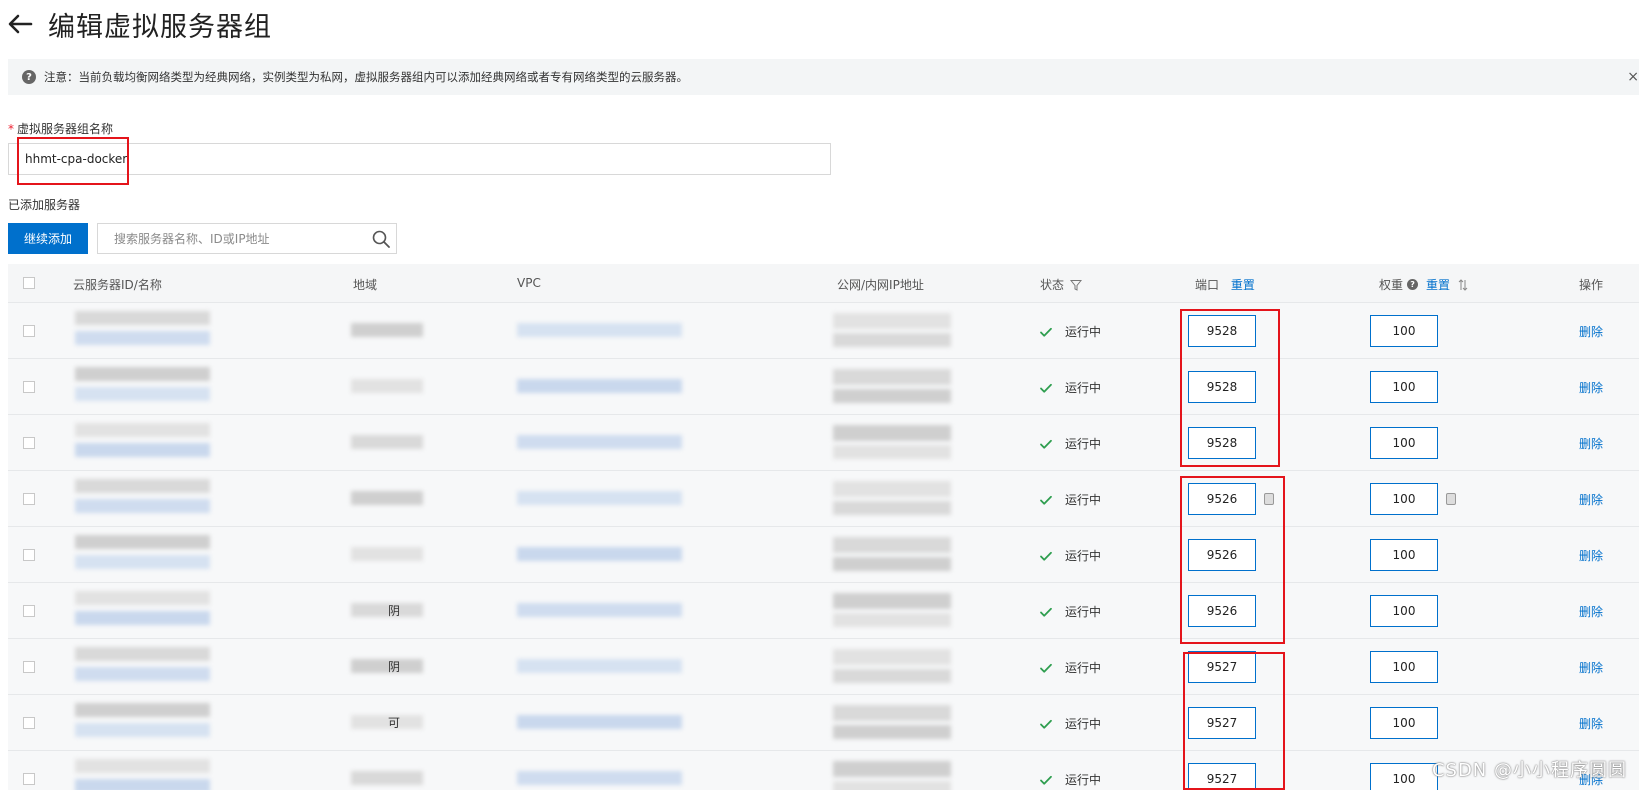  What do you see at coordinates (20, 24) in the screenshot?
I see `back-arrow-icon` at bounding box center [20, 24].